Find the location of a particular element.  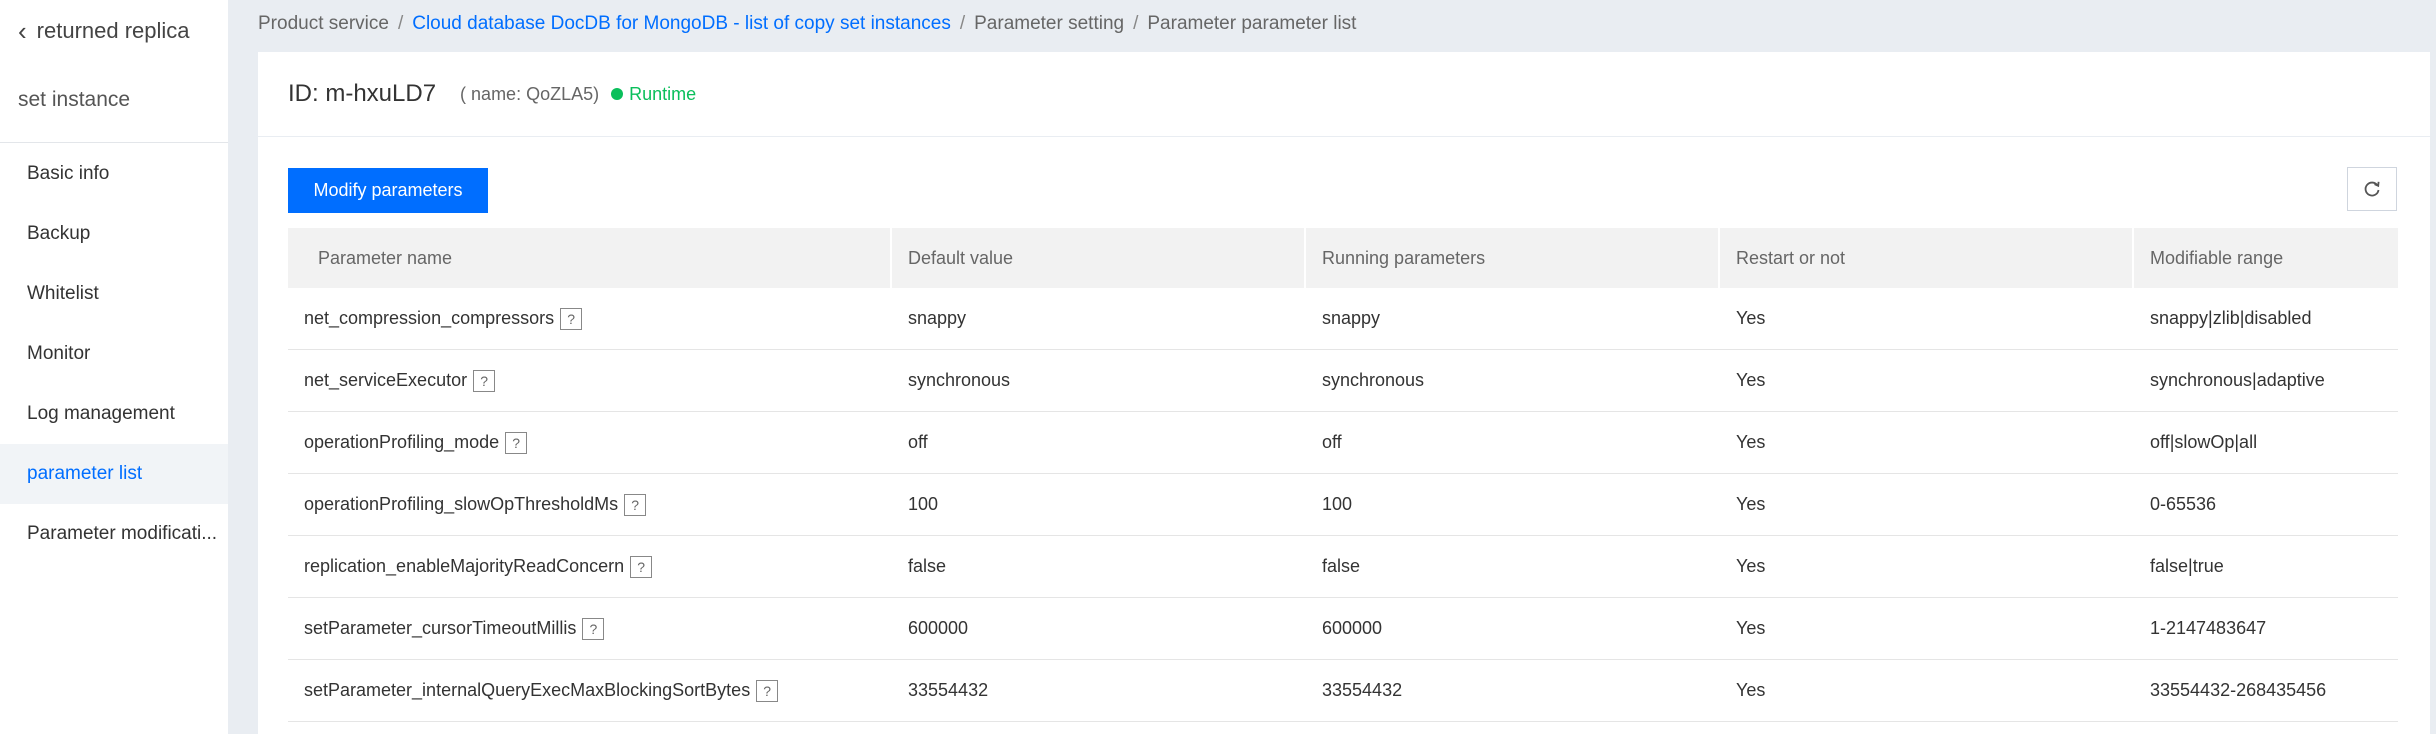

instance-name: ( name: QoZLA5) is located at coordinates (530, 93).